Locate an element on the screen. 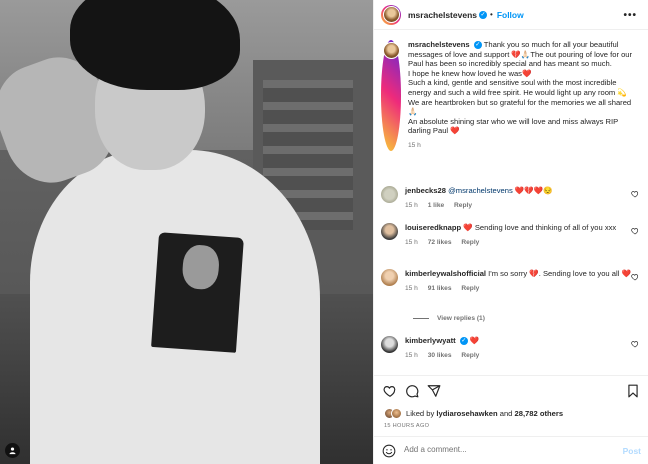 The width and height of the screenshot is (648, 464). comment-username: jenbecks28 is located at coordinates (425, 190).